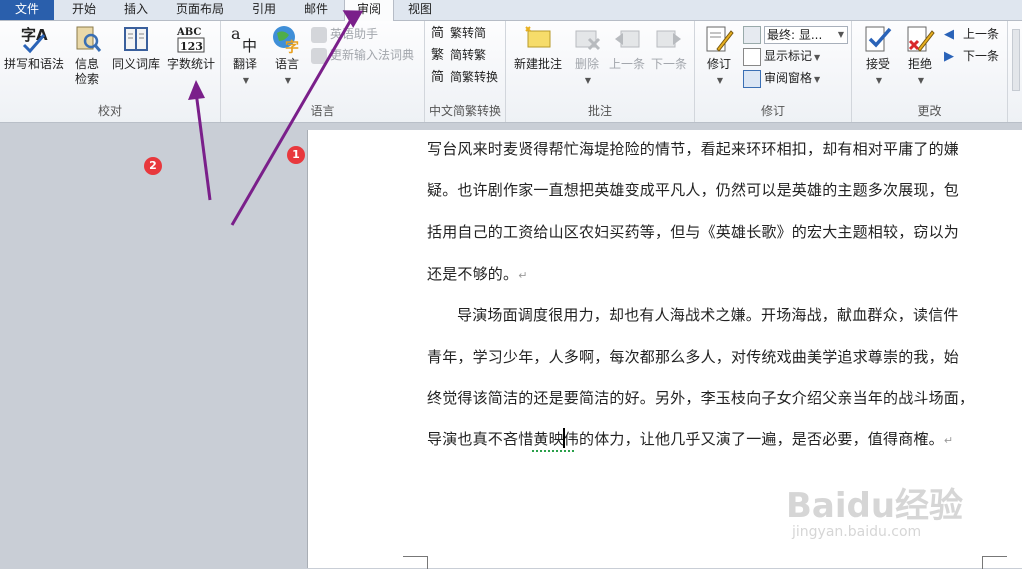 The width and height of the screenshot is (1022, 569). What do you see at coordinates (200, 140) in the screenshot?
I see `arrow-to-word-count` at bounding box center [200, 140].